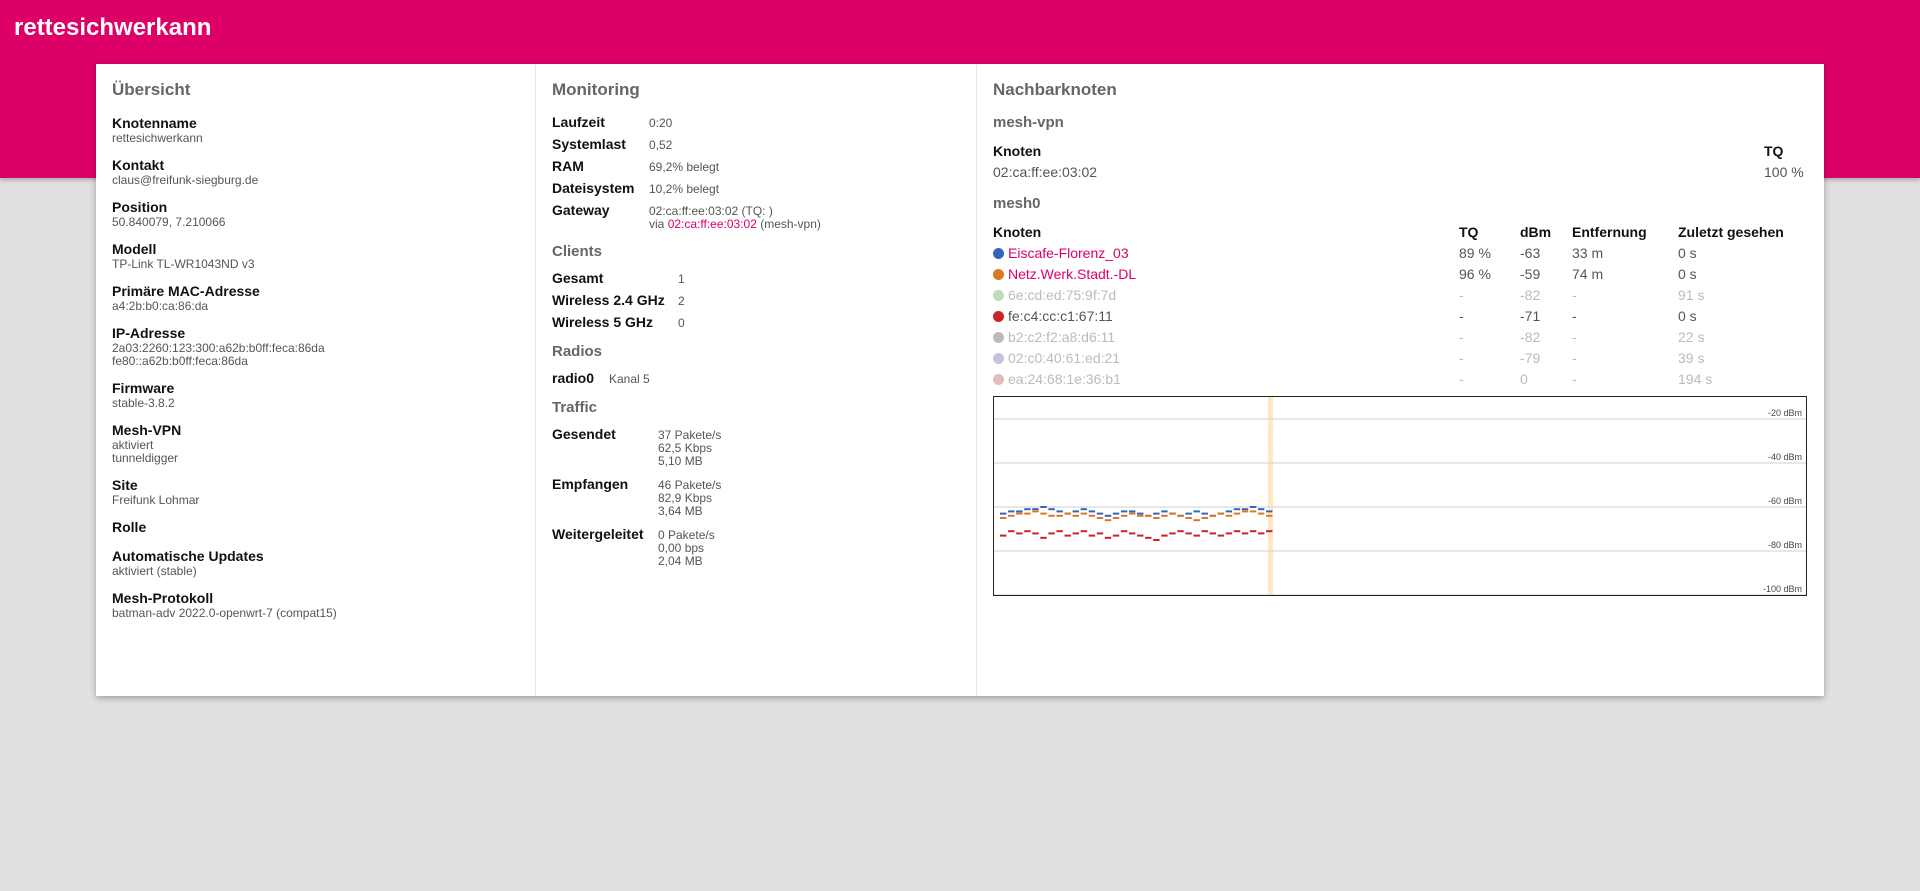  Describe the element at coordinates (1687, 253) in the screenshot. I see `neighbor-last-seen: 0 s` at that location.